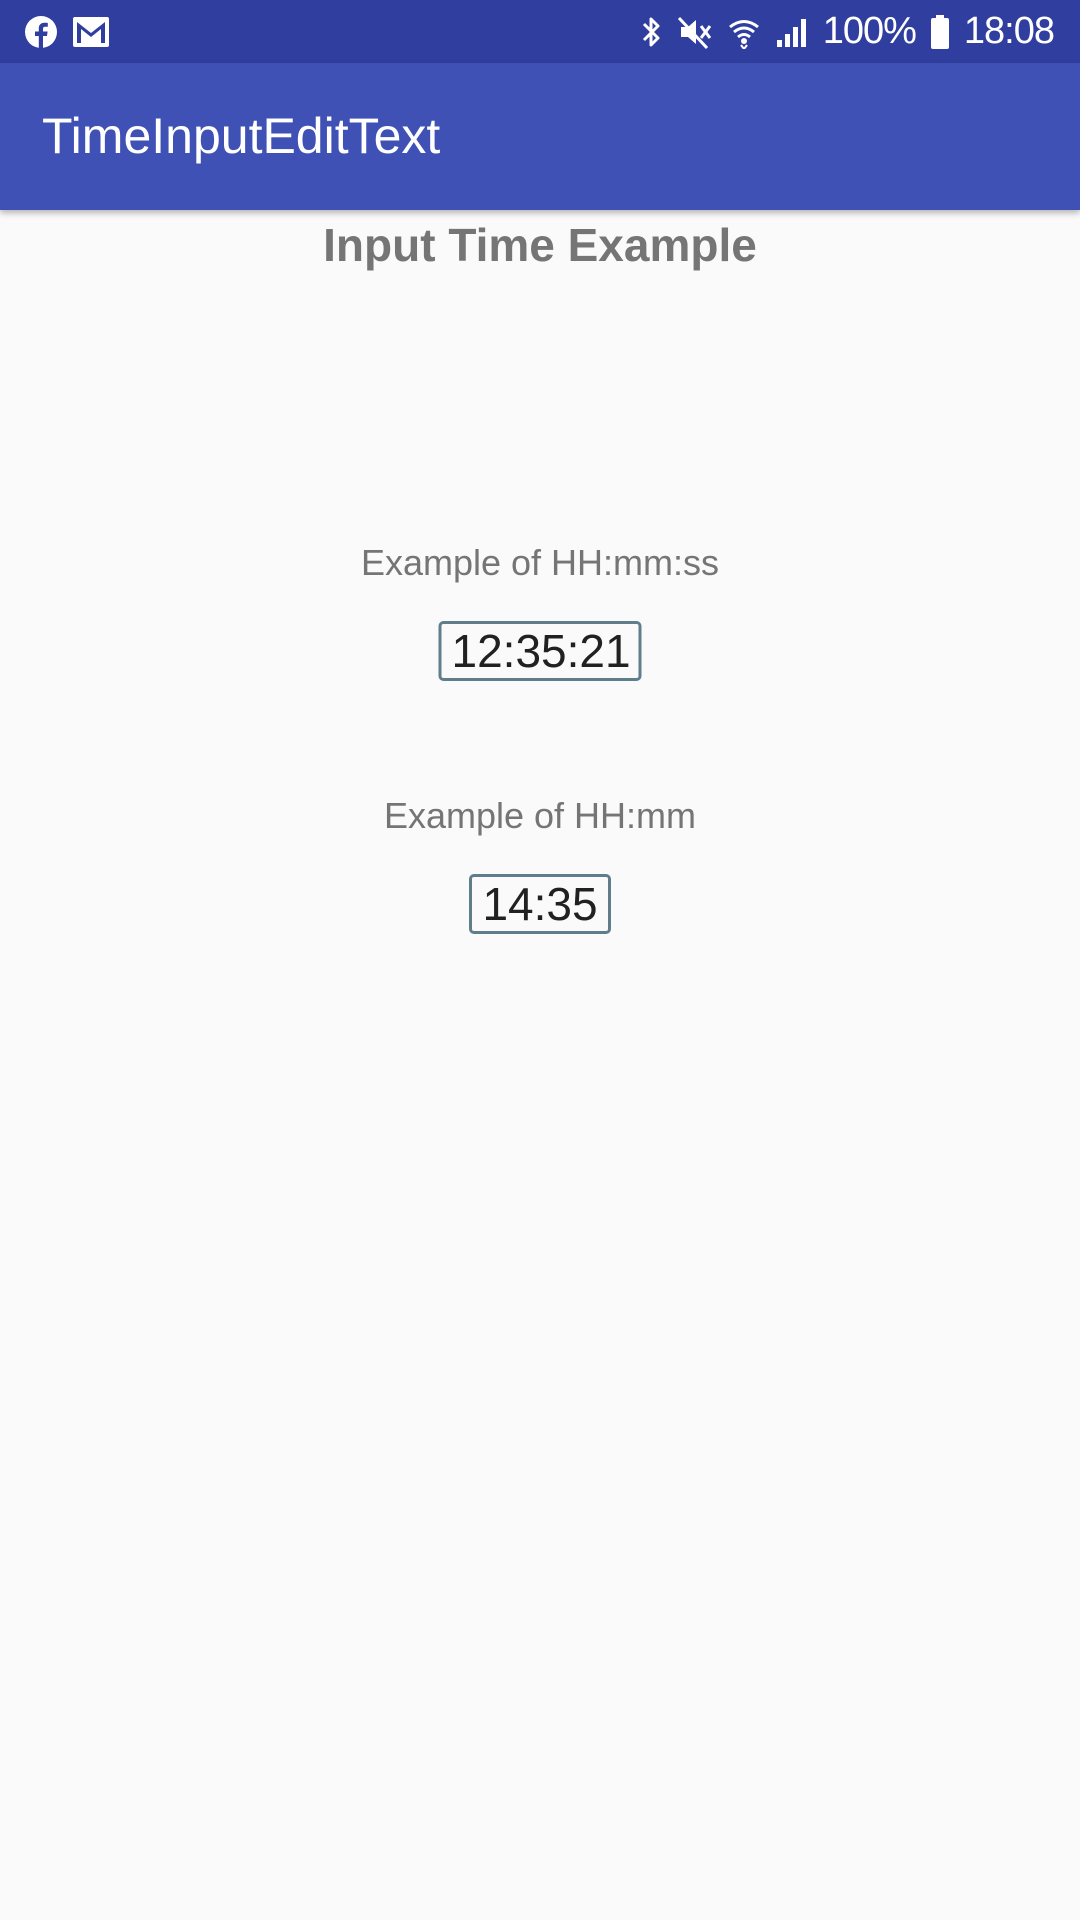  What do you see at coordinates (540, 562) in the screenshot?
I see `hhmmss-label: Example of HH:mm:ss` at bounding box center [540, 562].